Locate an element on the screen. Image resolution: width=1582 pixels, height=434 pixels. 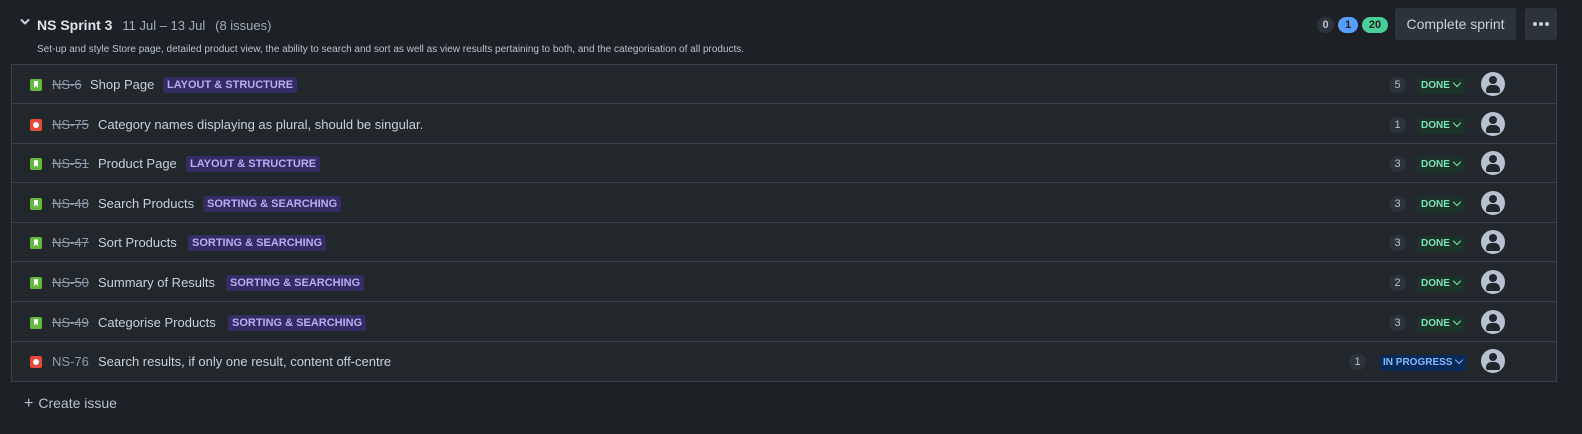
in-progress-count-badge: 1 is located at coordinates (1348, 25).